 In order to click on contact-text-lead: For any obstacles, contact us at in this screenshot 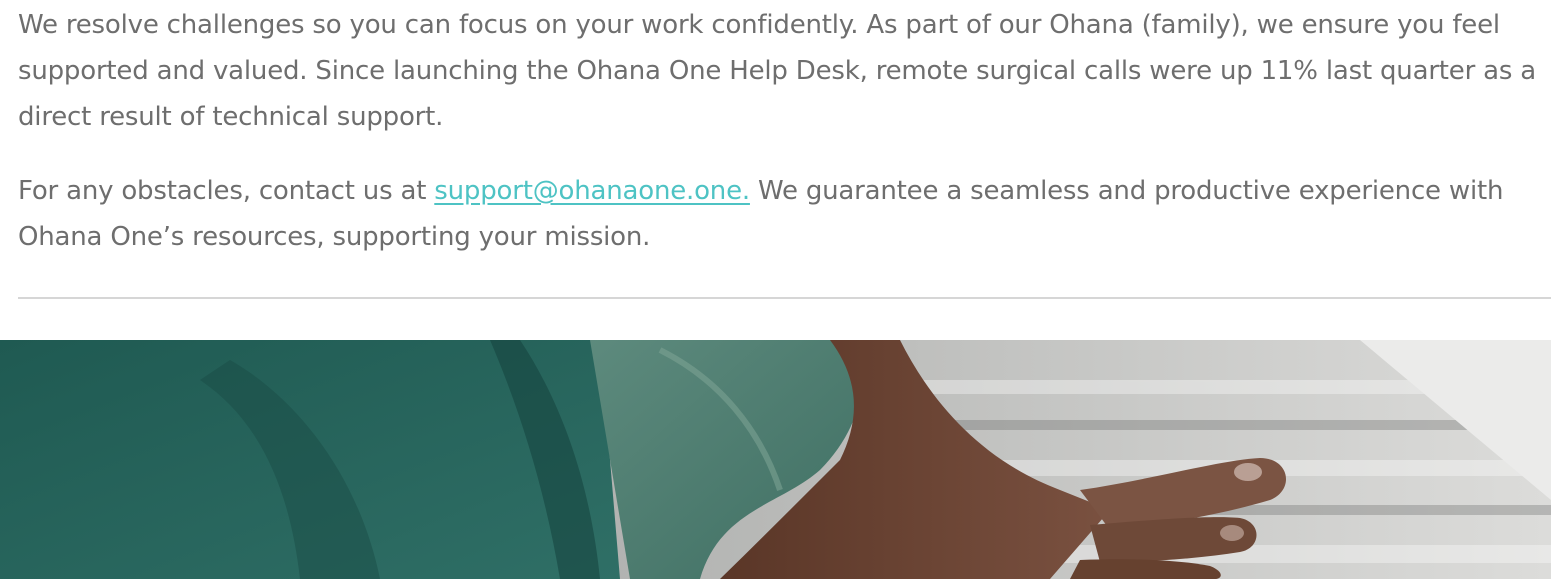, I will do `click(226, 191)`.